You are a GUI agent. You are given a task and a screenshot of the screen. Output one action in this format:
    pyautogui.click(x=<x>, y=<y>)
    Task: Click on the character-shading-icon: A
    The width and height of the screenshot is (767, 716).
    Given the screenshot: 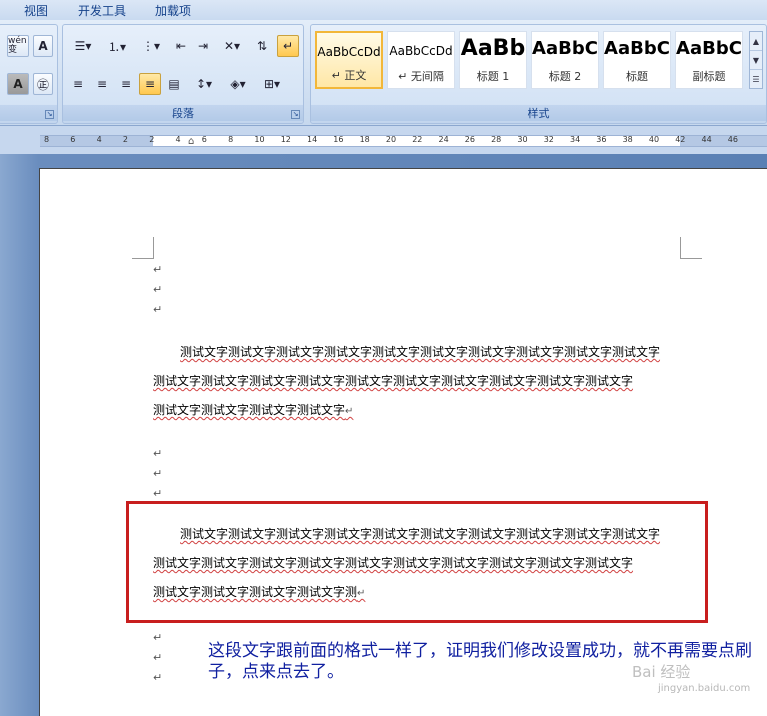 What is the action you would take?
    pyautogui.click(x=18, y=84)
    